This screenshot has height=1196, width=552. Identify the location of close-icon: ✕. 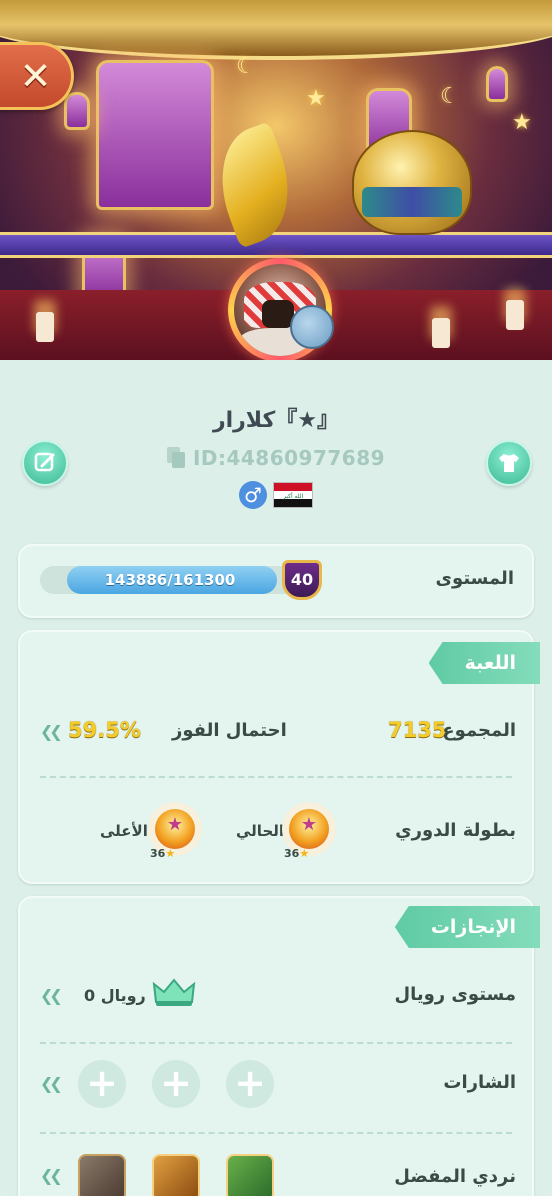
(35, 76).